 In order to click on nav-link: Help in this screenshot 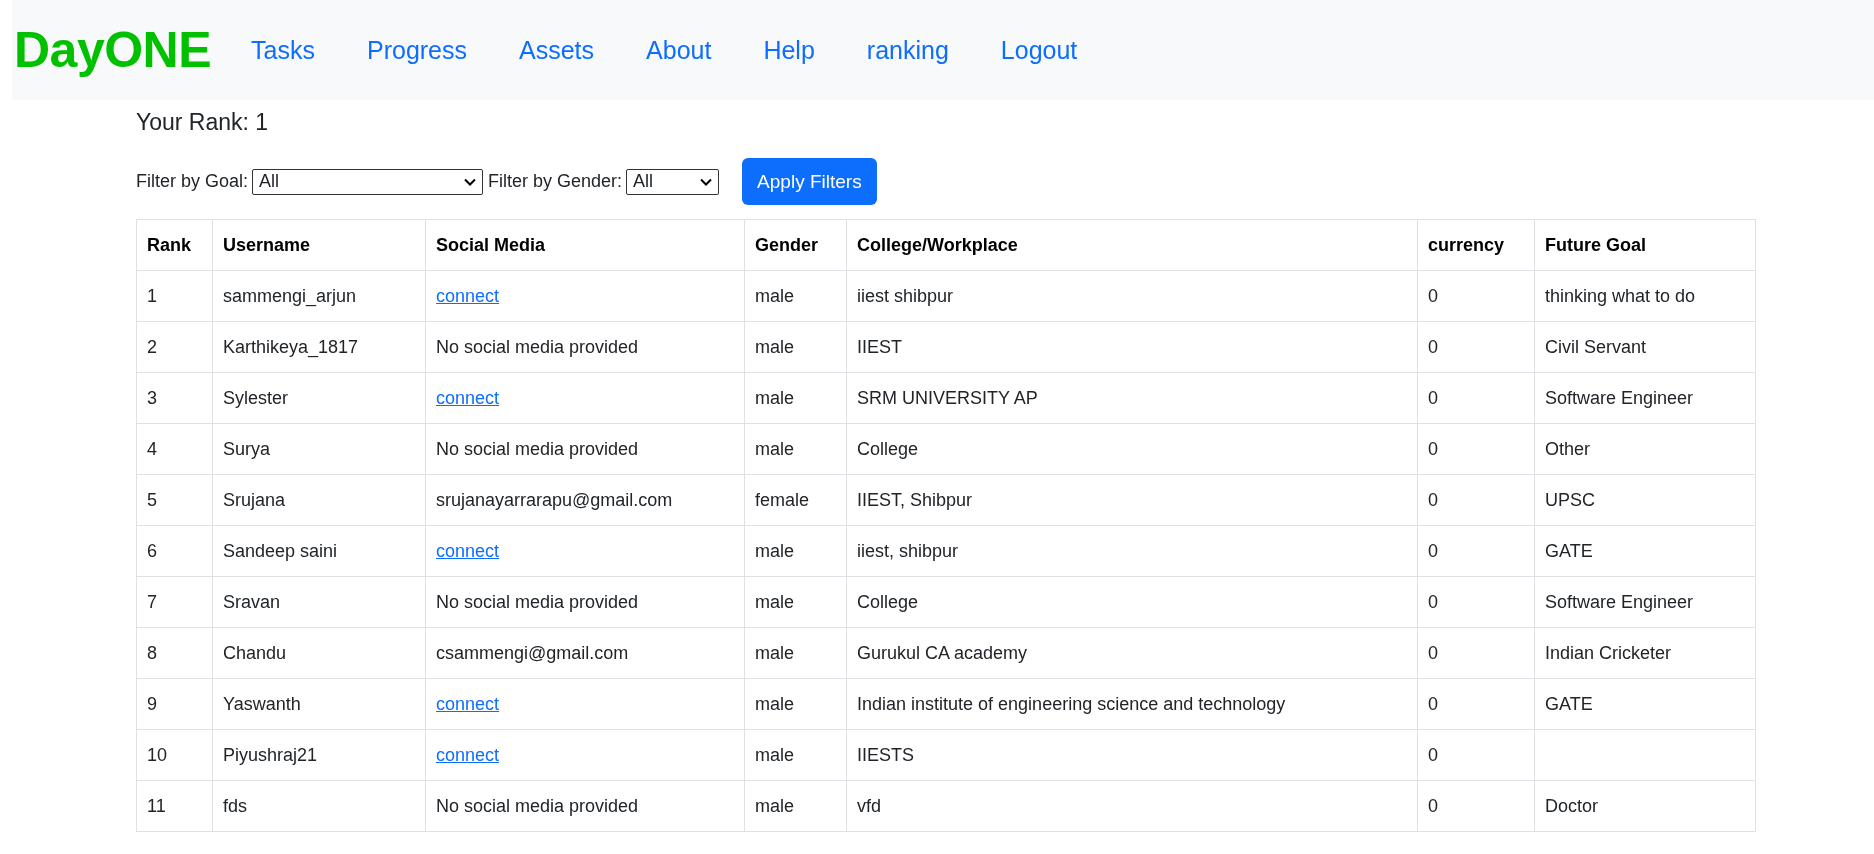, I will do `click(789, 50)`.